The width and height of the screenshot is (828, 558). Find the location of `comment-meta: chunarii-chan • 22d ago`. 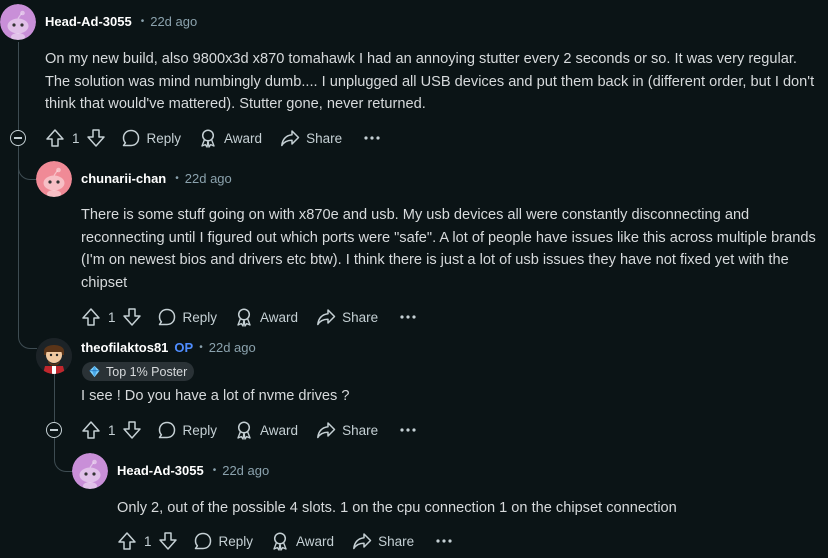

comment-meta: chunarii-chan • 22d ago is located at coordinates (156, 178).